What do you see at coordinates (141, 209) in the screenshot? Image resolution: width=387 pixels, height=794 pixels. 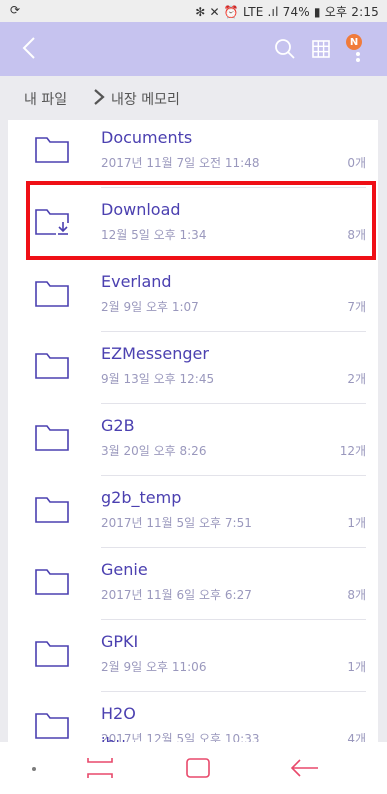 I see `file-name: Download` at bounding box center [141, 209].